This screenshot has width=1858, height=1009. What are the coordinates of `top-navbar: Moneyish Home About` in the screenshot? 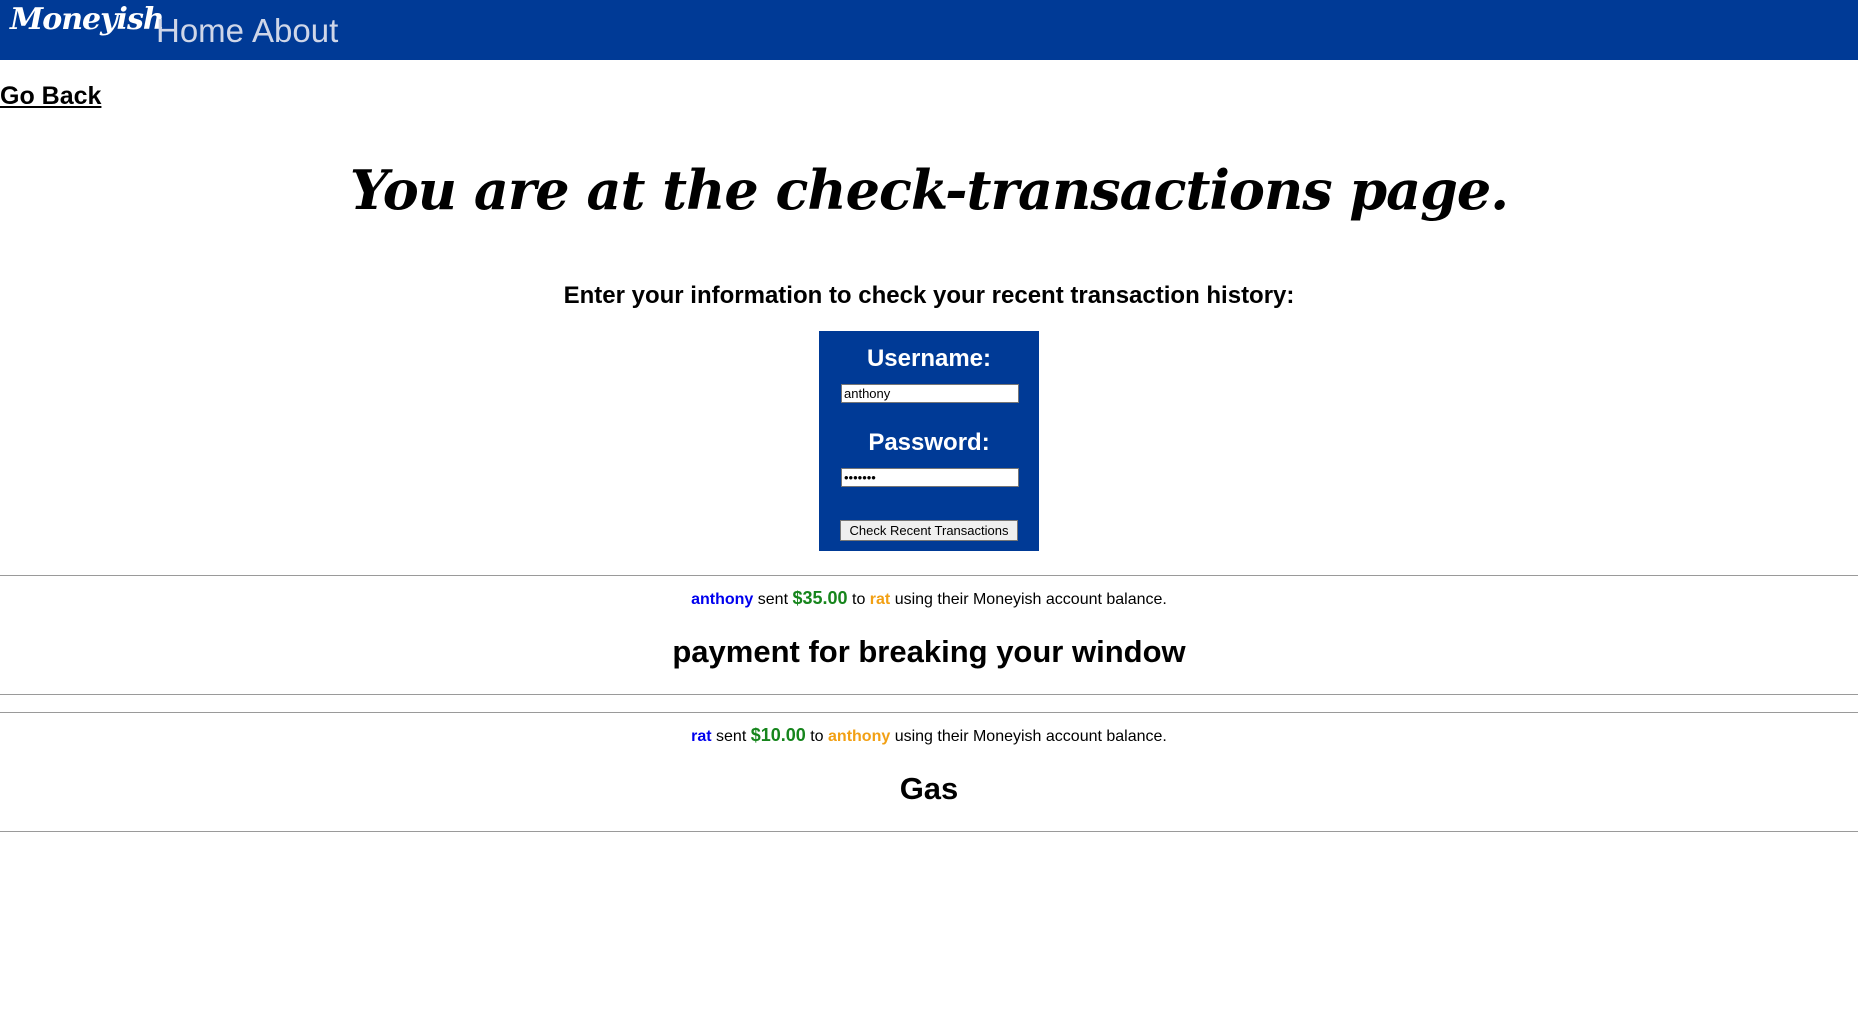 It's located at (929, 30).